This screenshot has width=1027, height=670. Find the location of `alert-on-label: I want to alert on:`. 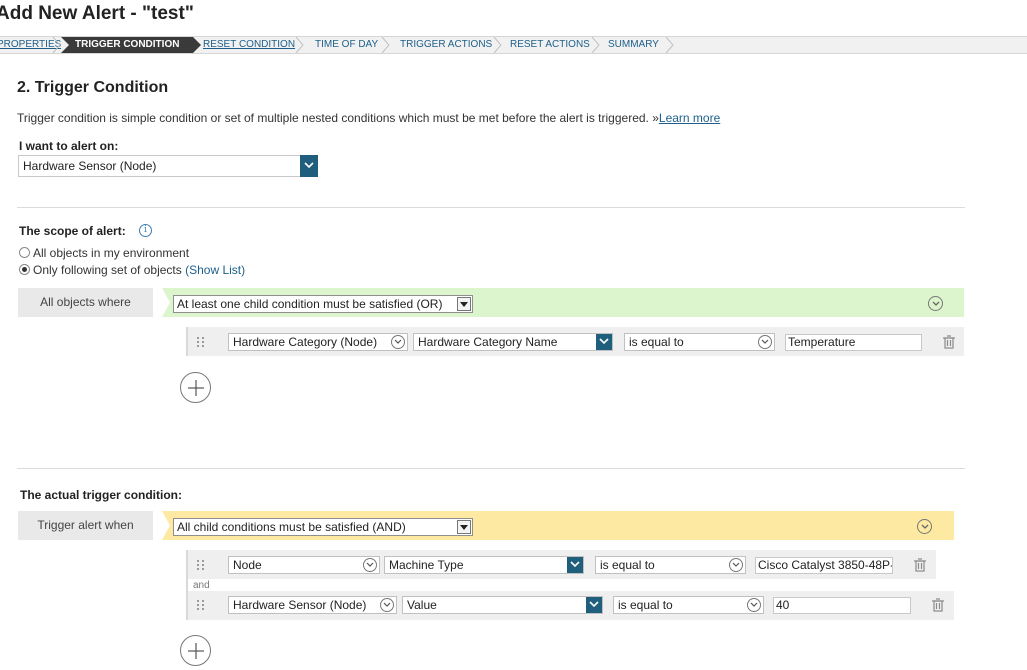

alert-on-label: I want to alert on: is located at coordinates (69, 146).